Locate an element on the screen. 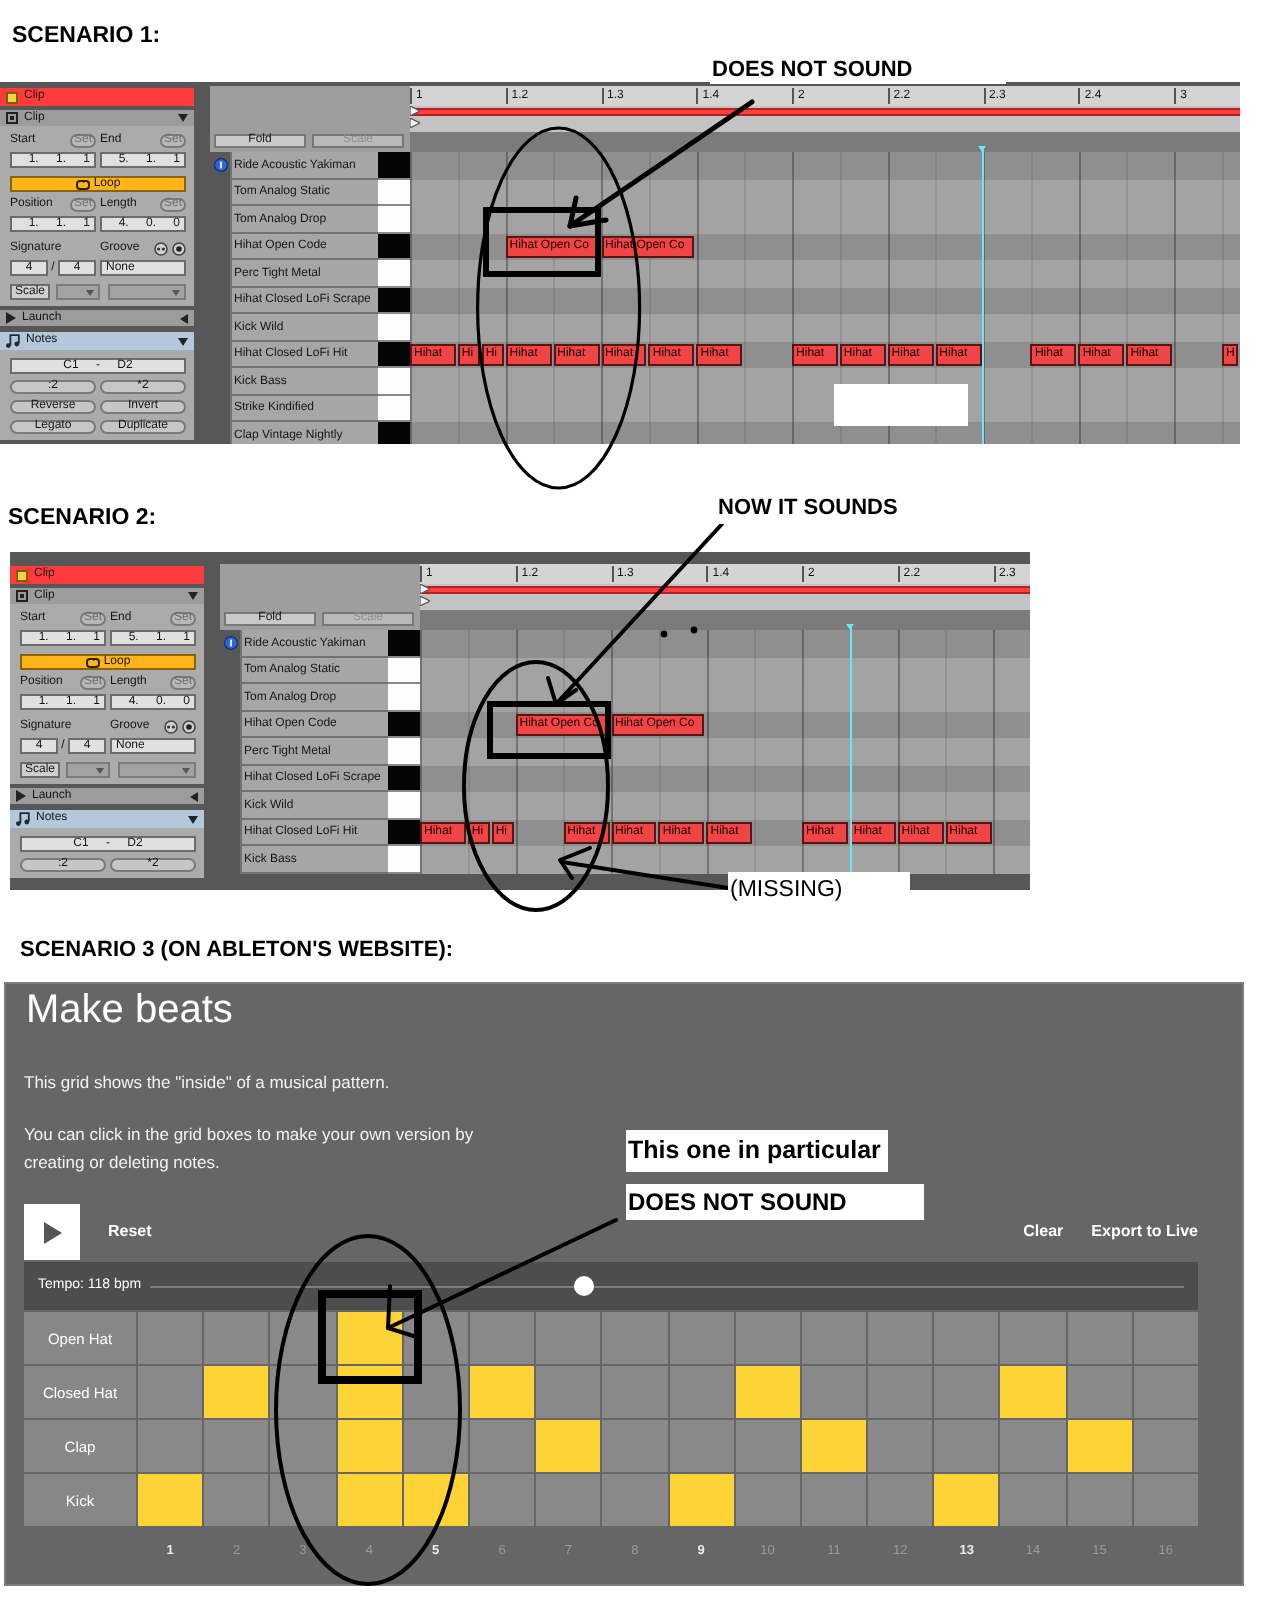 Image resolution: width=1288 pixels, height=1600 pixels. play-button is located at coordinates (52, 1232).